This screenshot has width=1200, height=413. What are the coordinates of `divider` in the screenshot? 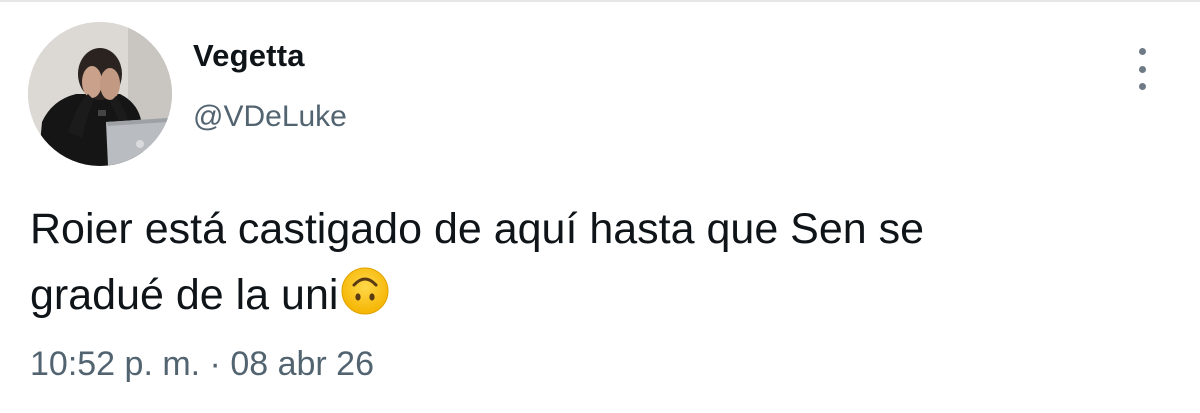 It's located at (600, 1).